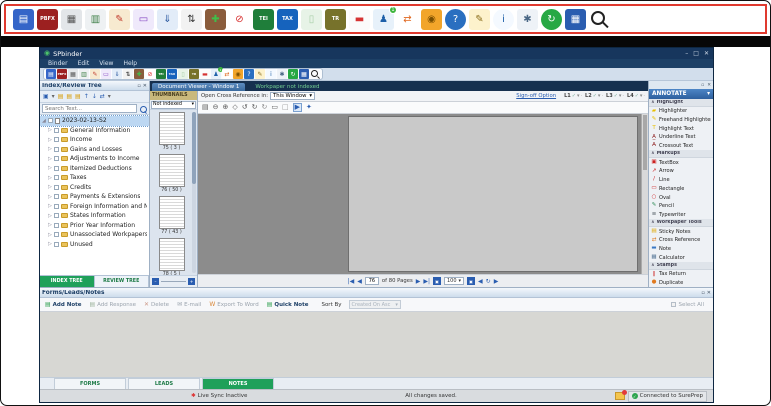 The image size is (771, 406). What do you see at coordinates (681, 189) in the screenshot?
I see `annotate-row: ∧ ▭ Rectangle` at bounding box center [681, 189].